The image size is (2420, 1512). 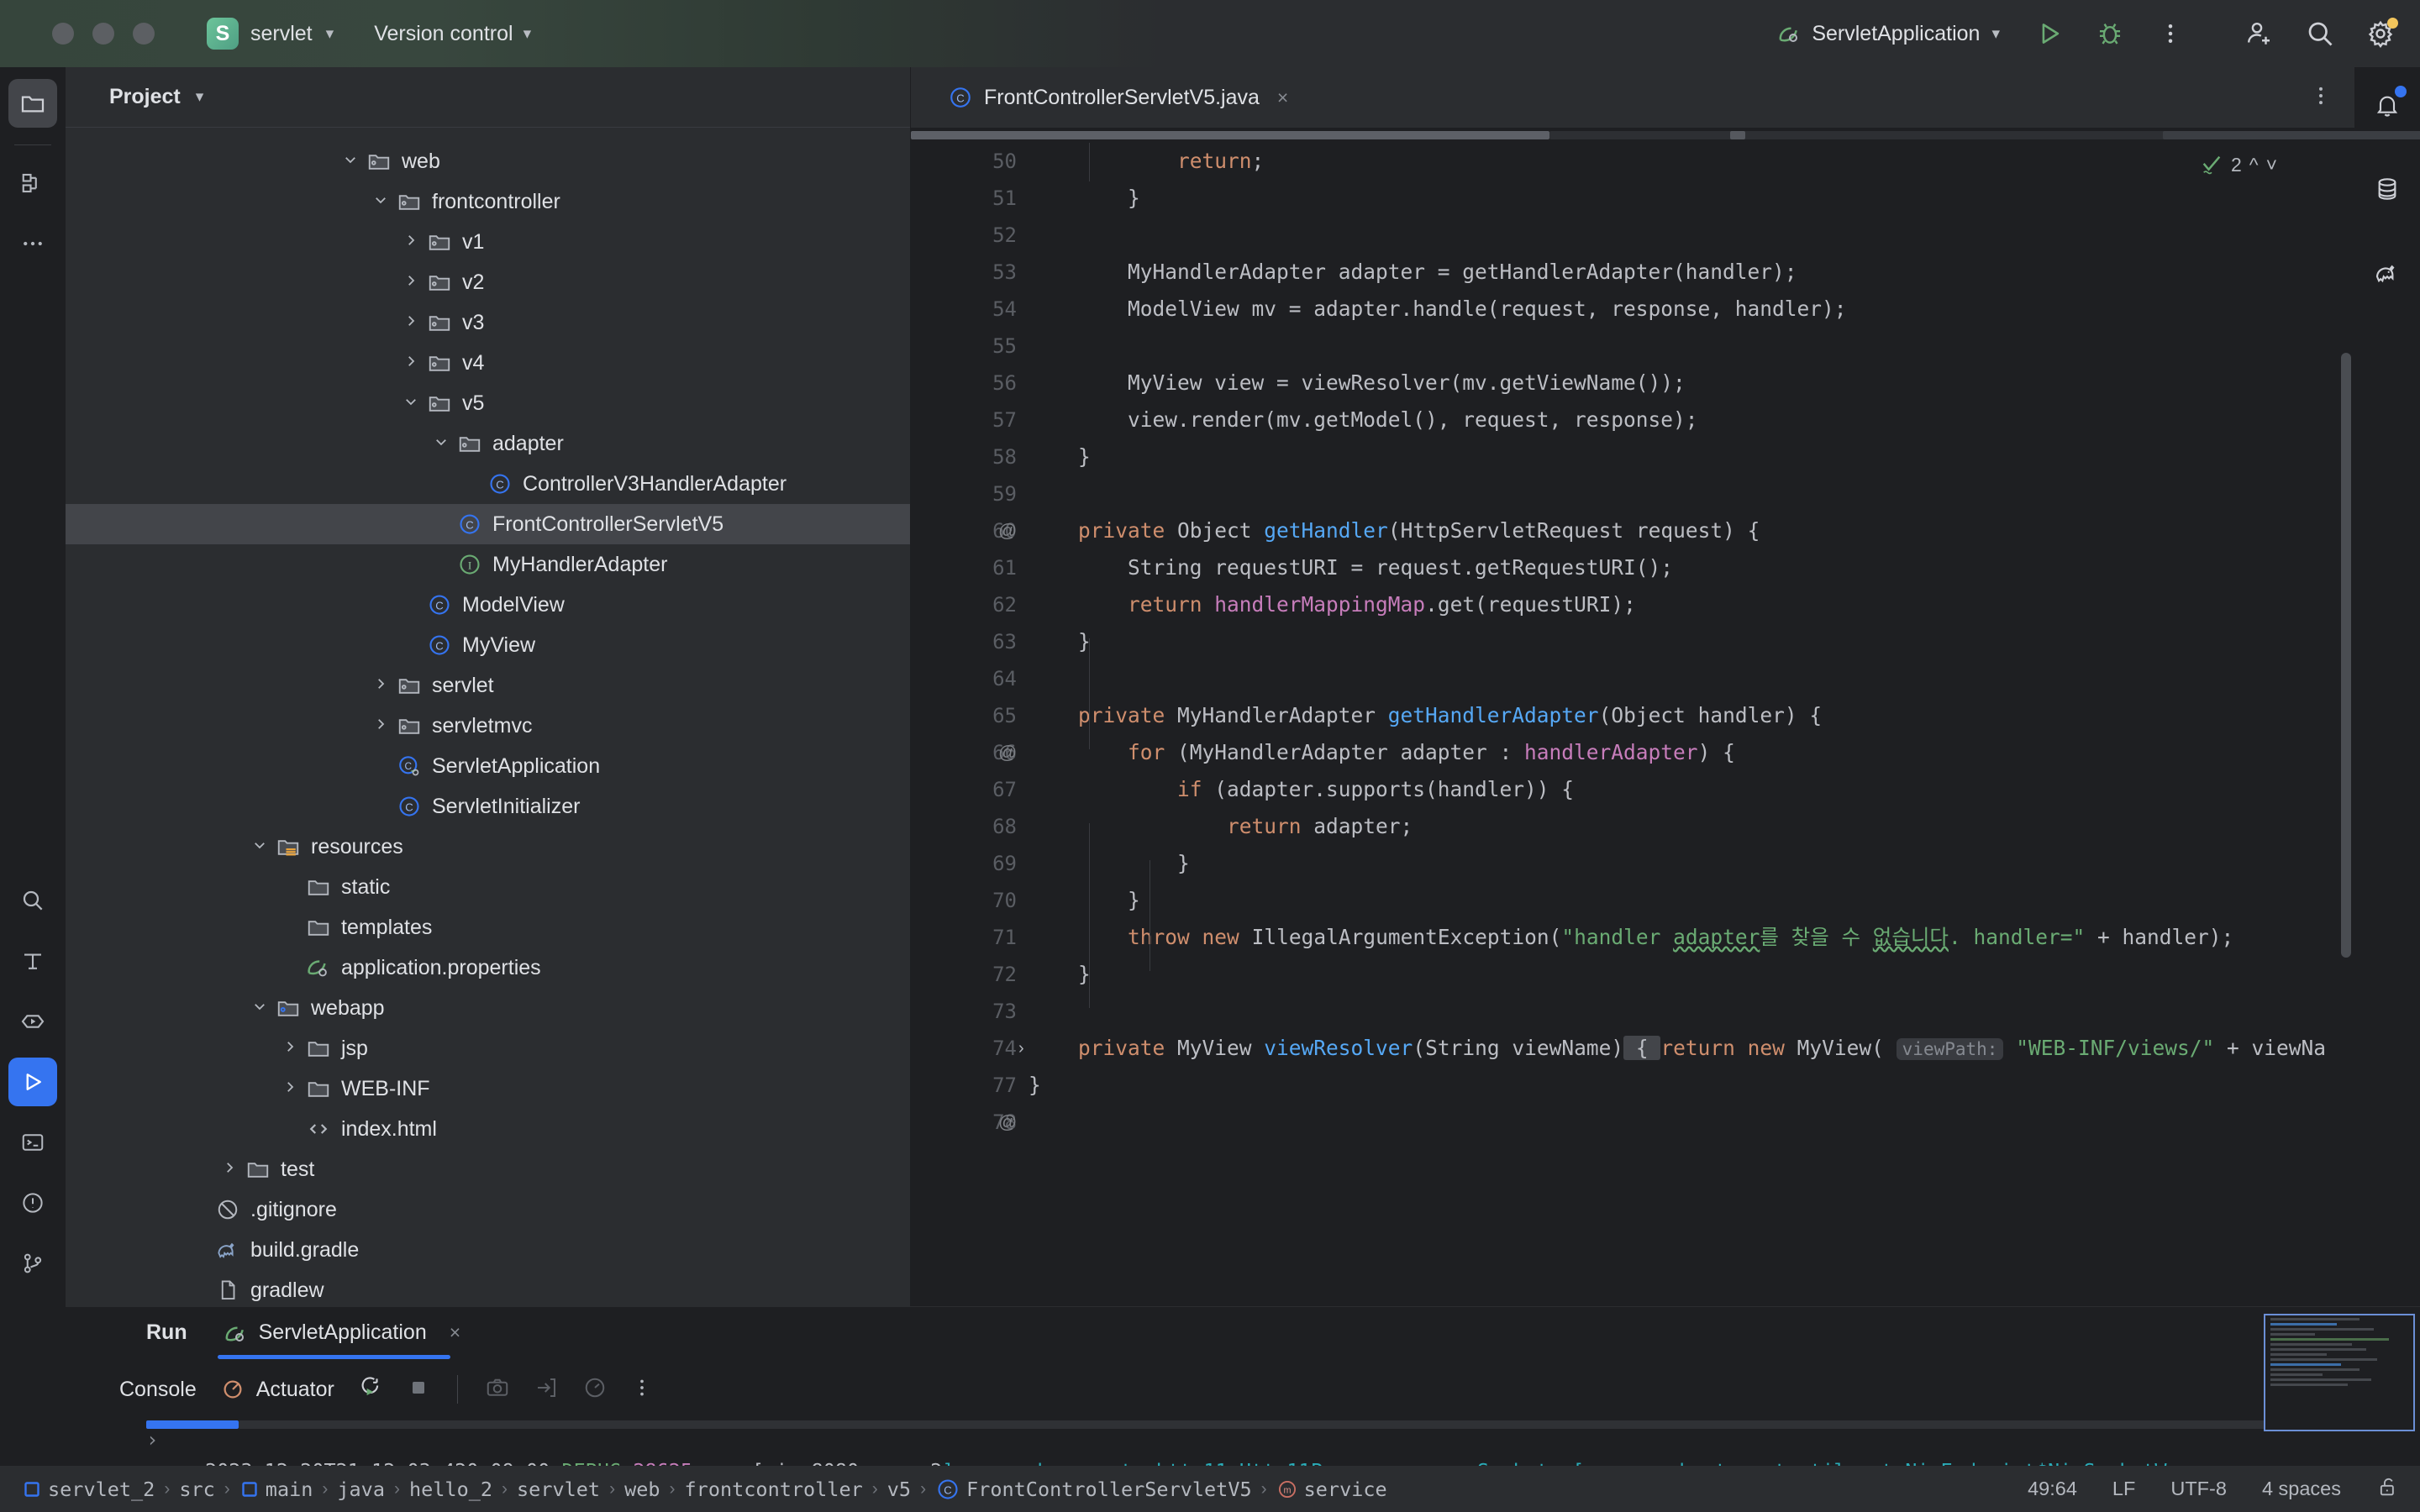 What do you see at coordinates (488, 564) in the screenshot?
I see `tree-item: I MyHandlerAdapter` at bounding box center [488, 564].